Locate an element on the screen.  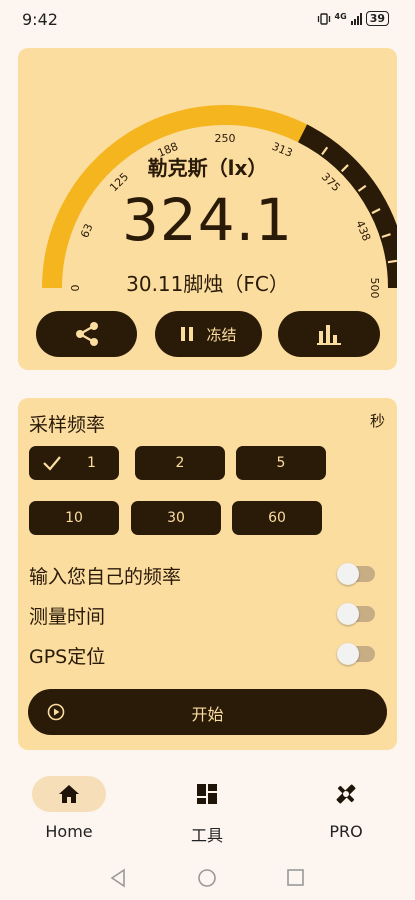
home-icon is located at coordinates (69, 794).